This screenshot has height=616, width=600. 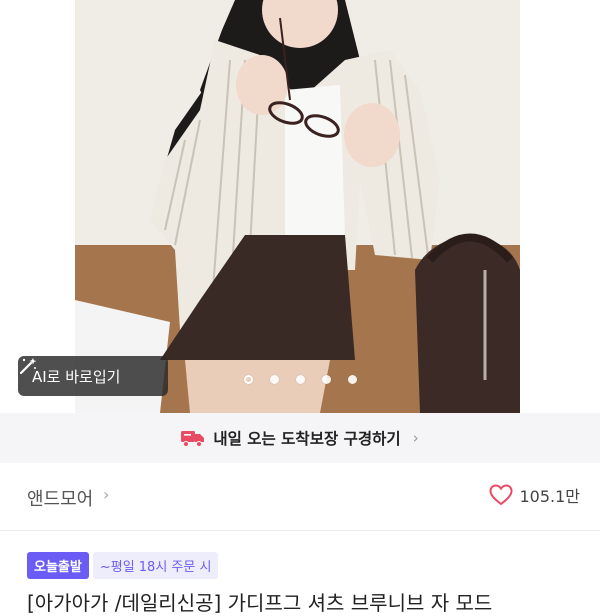 What do you see at coordinates (300, 497) in the screenshot?
I see `store-row: 앤드모어 › 105.1만` at bounding box center [300, 497].